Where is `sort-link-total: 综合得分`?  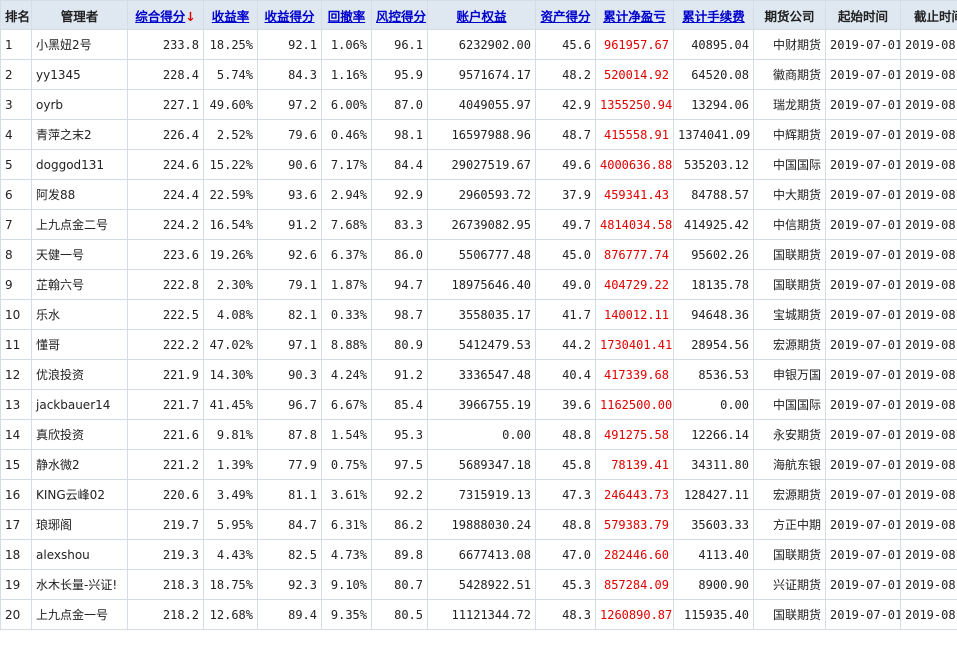 sort-link-total: 综合得分 is located at coordinates (160, 16).